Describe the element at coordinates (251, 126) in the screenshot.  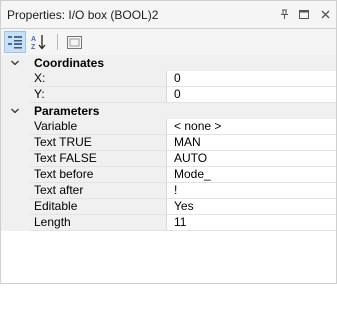
I see `property-value: < none >` at that location.